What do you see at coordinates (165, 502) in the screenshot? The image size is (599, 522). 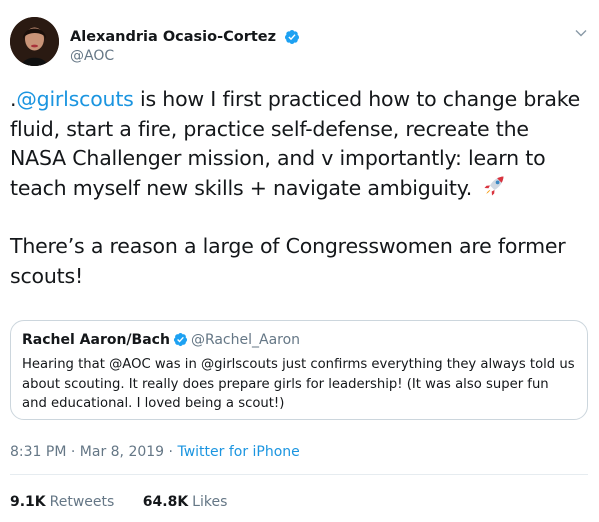 I see `likes-count: 64.8K` at bounding box center [165, 502].